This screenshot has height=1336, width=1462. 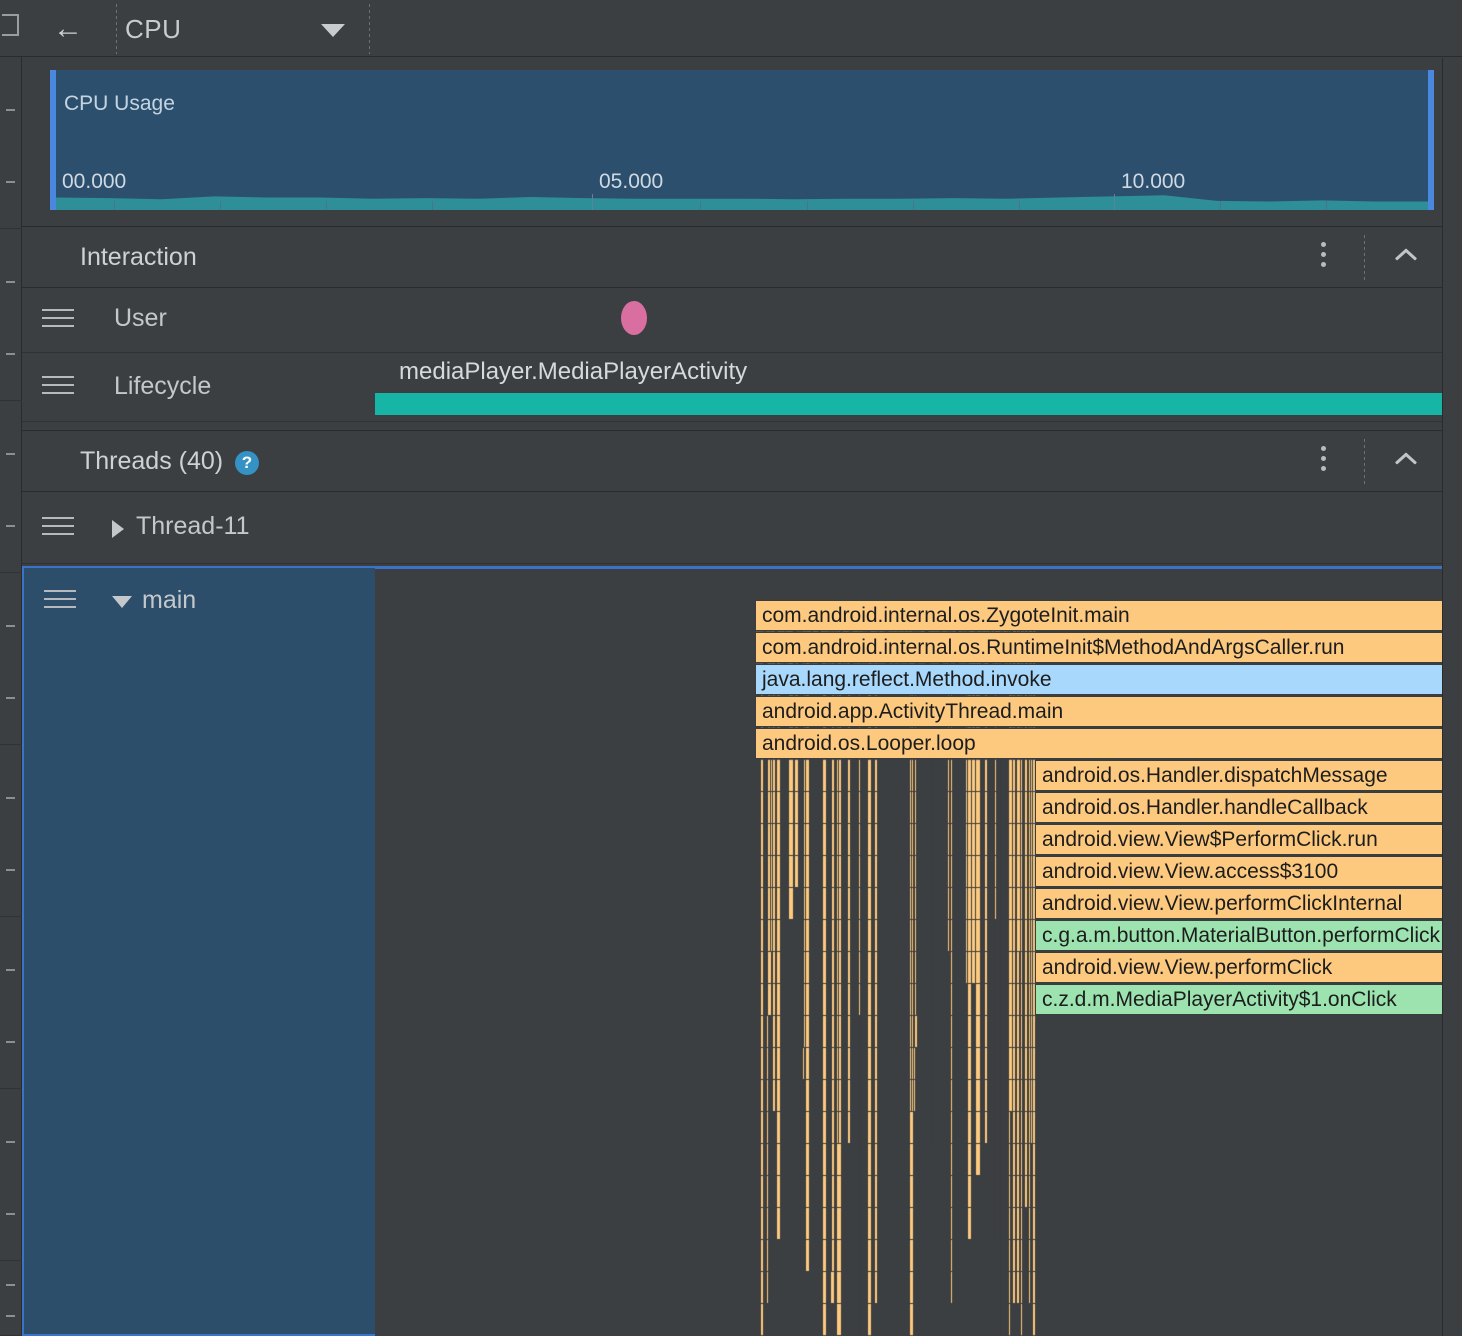 I want to click on threads-title: Threads (40), so click(x=152, y=461).